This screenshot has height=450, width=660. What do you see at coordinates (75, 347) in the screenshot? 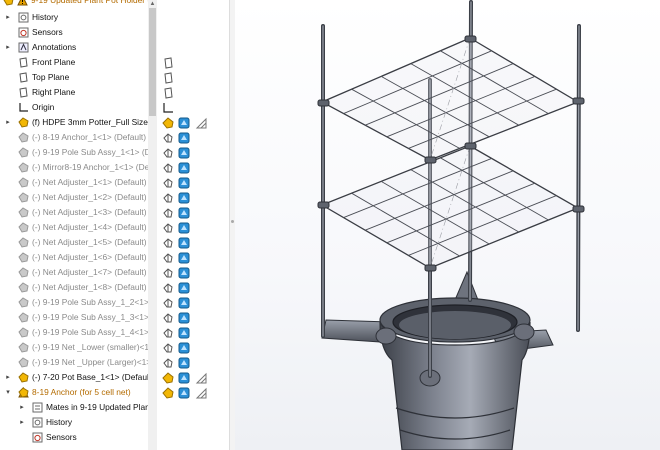
I see `tree-item: (-) 9-19 Net _Lower (smaller)<1:` at bounding box center [75, 347].